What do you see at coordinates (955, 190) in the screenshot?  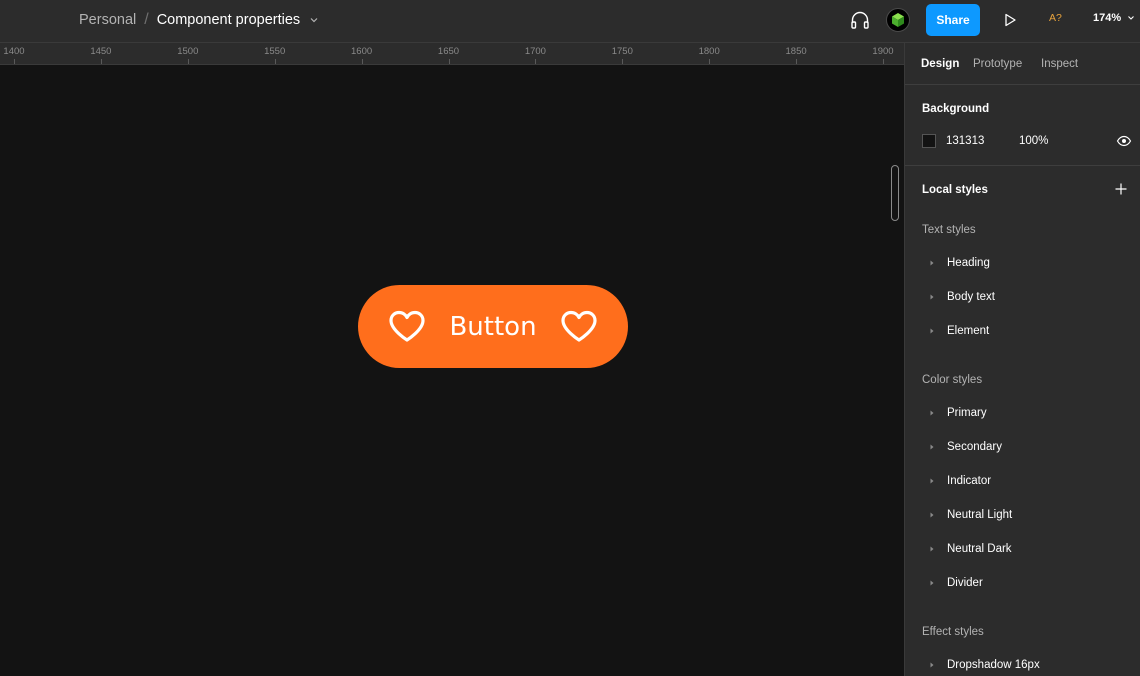 I see `local-styles-title: Local styles` at bounding box center [955, 190].